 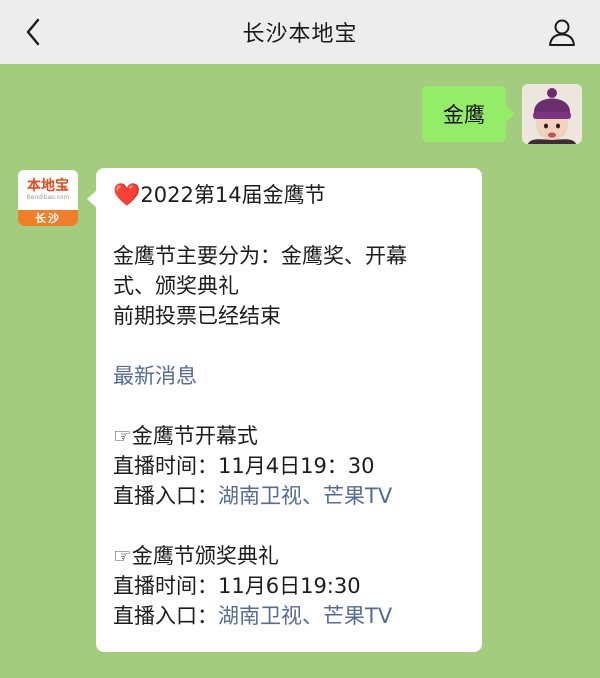 I want to click on latest-news-link: 最新消息, so click(x=290, y=376).